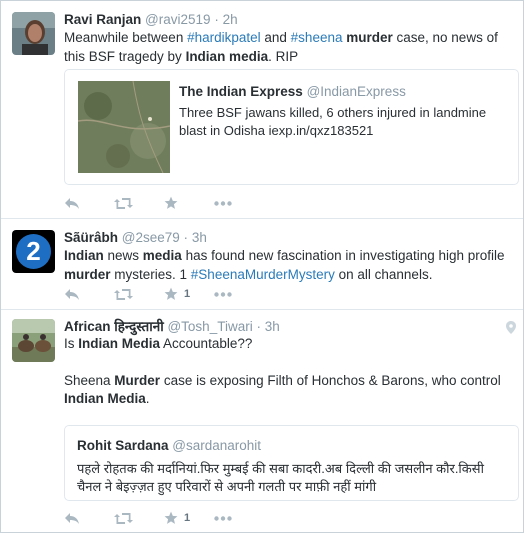 This screenshot has width=524, height=533. What do you see at coordinates (293, 445) in the screenshot?
I see `quoted-author: Rohit Sardana @sardanarohit` at bounding box center [293, 445].